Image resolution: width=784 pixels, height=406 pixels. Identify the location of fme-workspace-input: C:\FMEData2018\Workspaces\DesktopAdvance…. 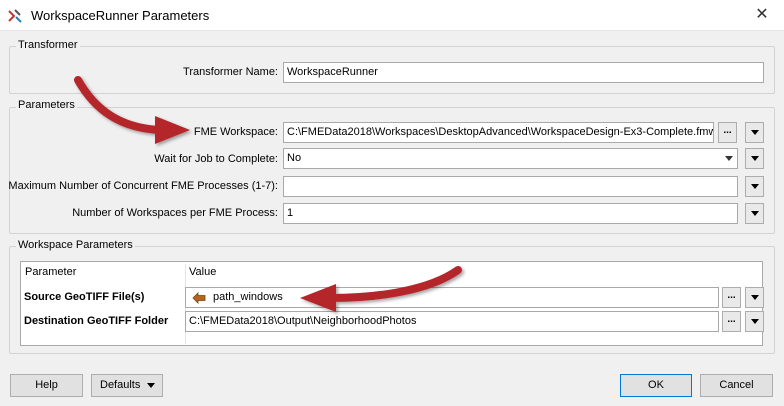
(498, 132).